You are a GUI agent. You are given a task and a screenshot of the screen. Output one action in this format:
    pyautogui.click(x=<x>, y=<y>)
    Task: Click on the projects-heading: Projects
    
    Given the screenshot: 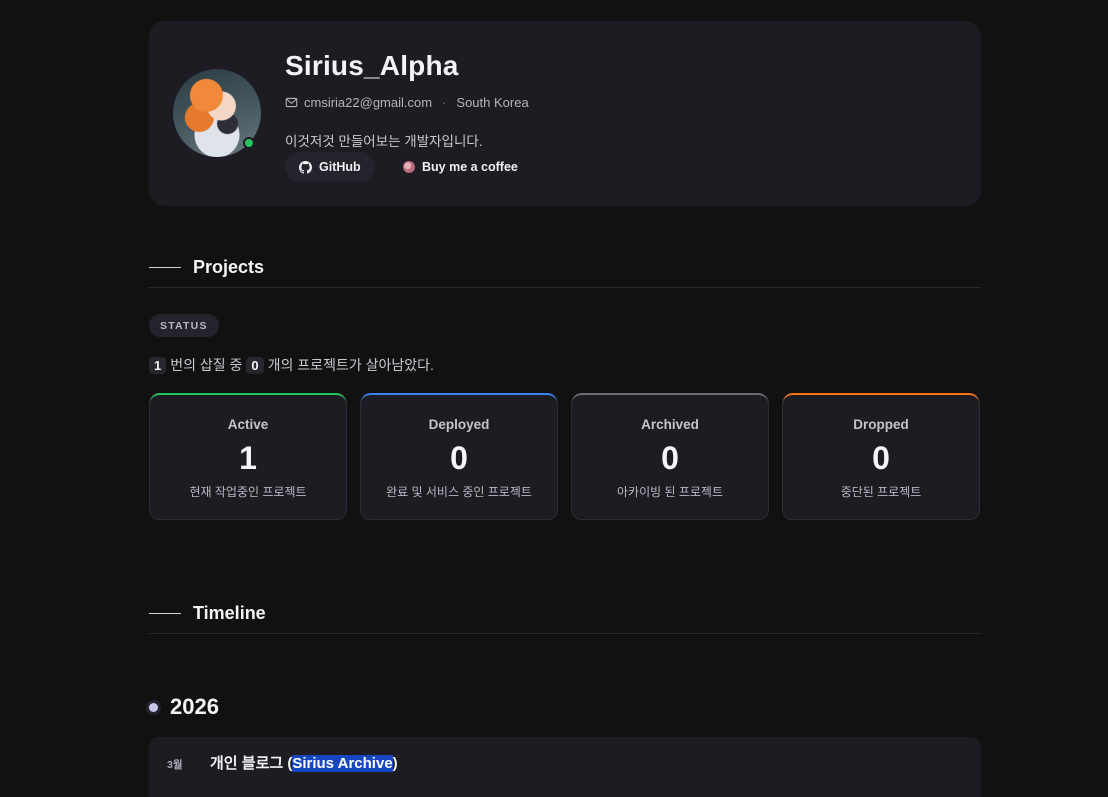 What is the action you would take?
    pyautogui.click(x=229, y=267)
    